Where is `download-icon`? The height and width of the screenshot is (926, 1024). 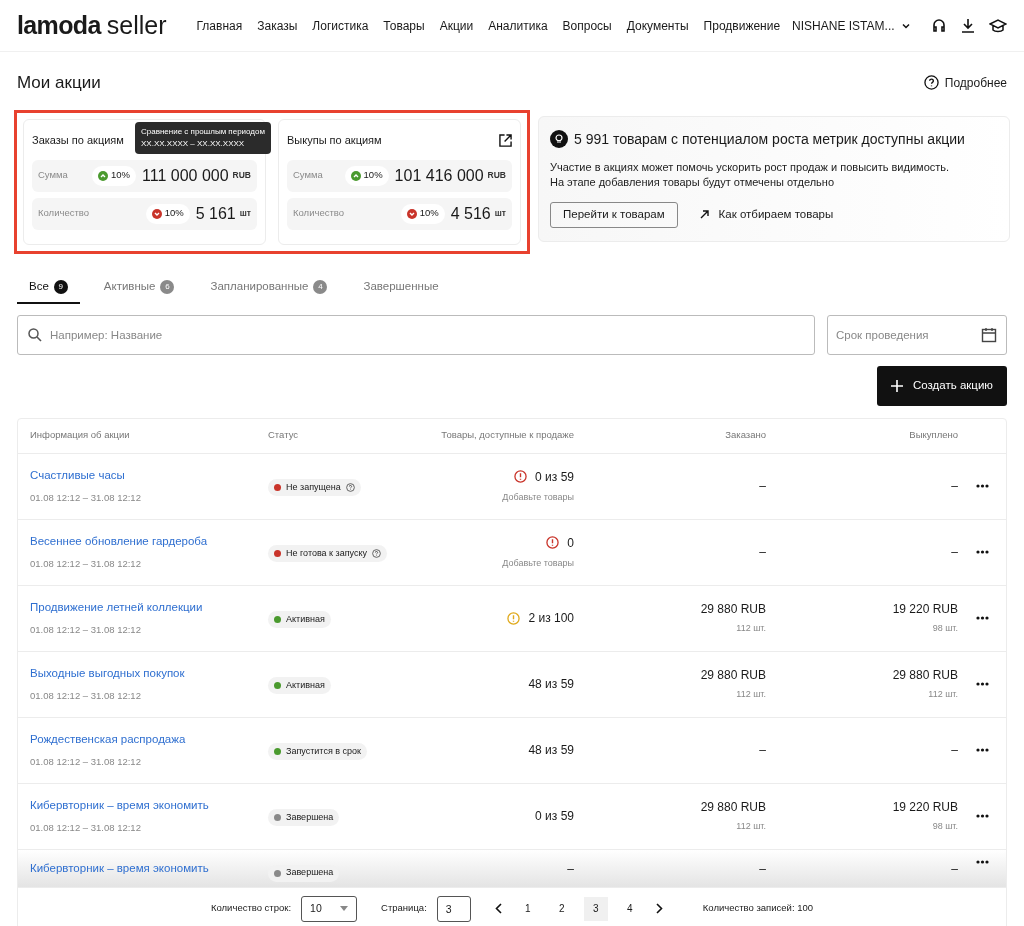
download-icon is located at coordinates (968, 25).